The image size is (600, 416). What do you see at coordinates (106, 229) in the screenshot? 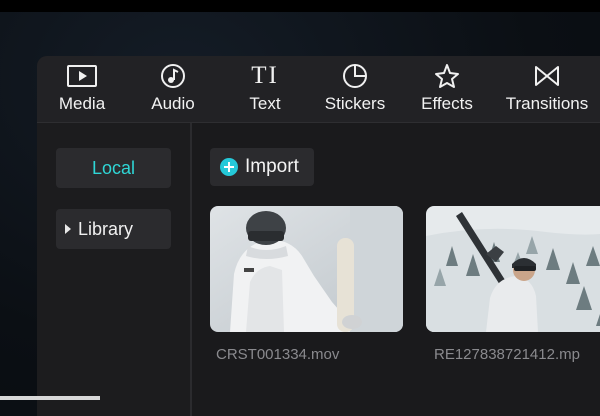
I see `sidebar-item-label: Library` at bounding box center [106, 229].